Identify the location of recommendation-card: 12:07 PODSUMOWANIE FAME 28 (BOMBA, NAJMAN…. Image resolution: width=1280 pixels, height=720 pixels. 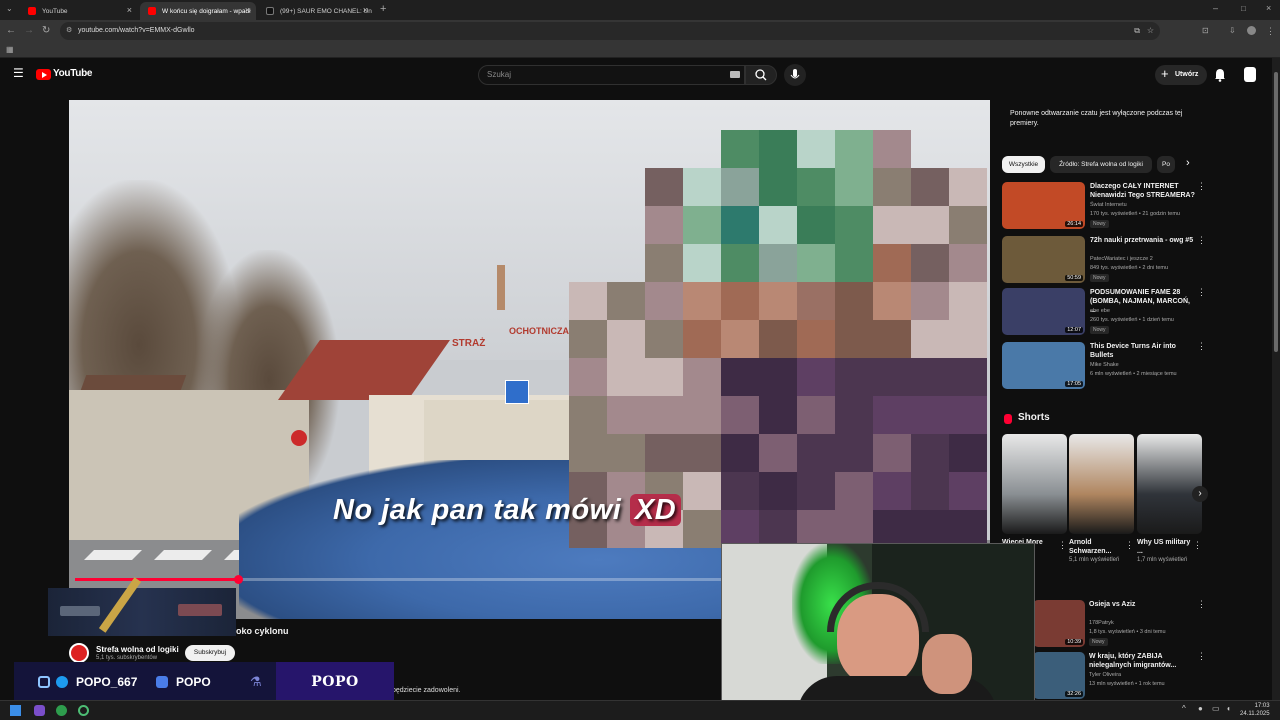
(1104, 314).